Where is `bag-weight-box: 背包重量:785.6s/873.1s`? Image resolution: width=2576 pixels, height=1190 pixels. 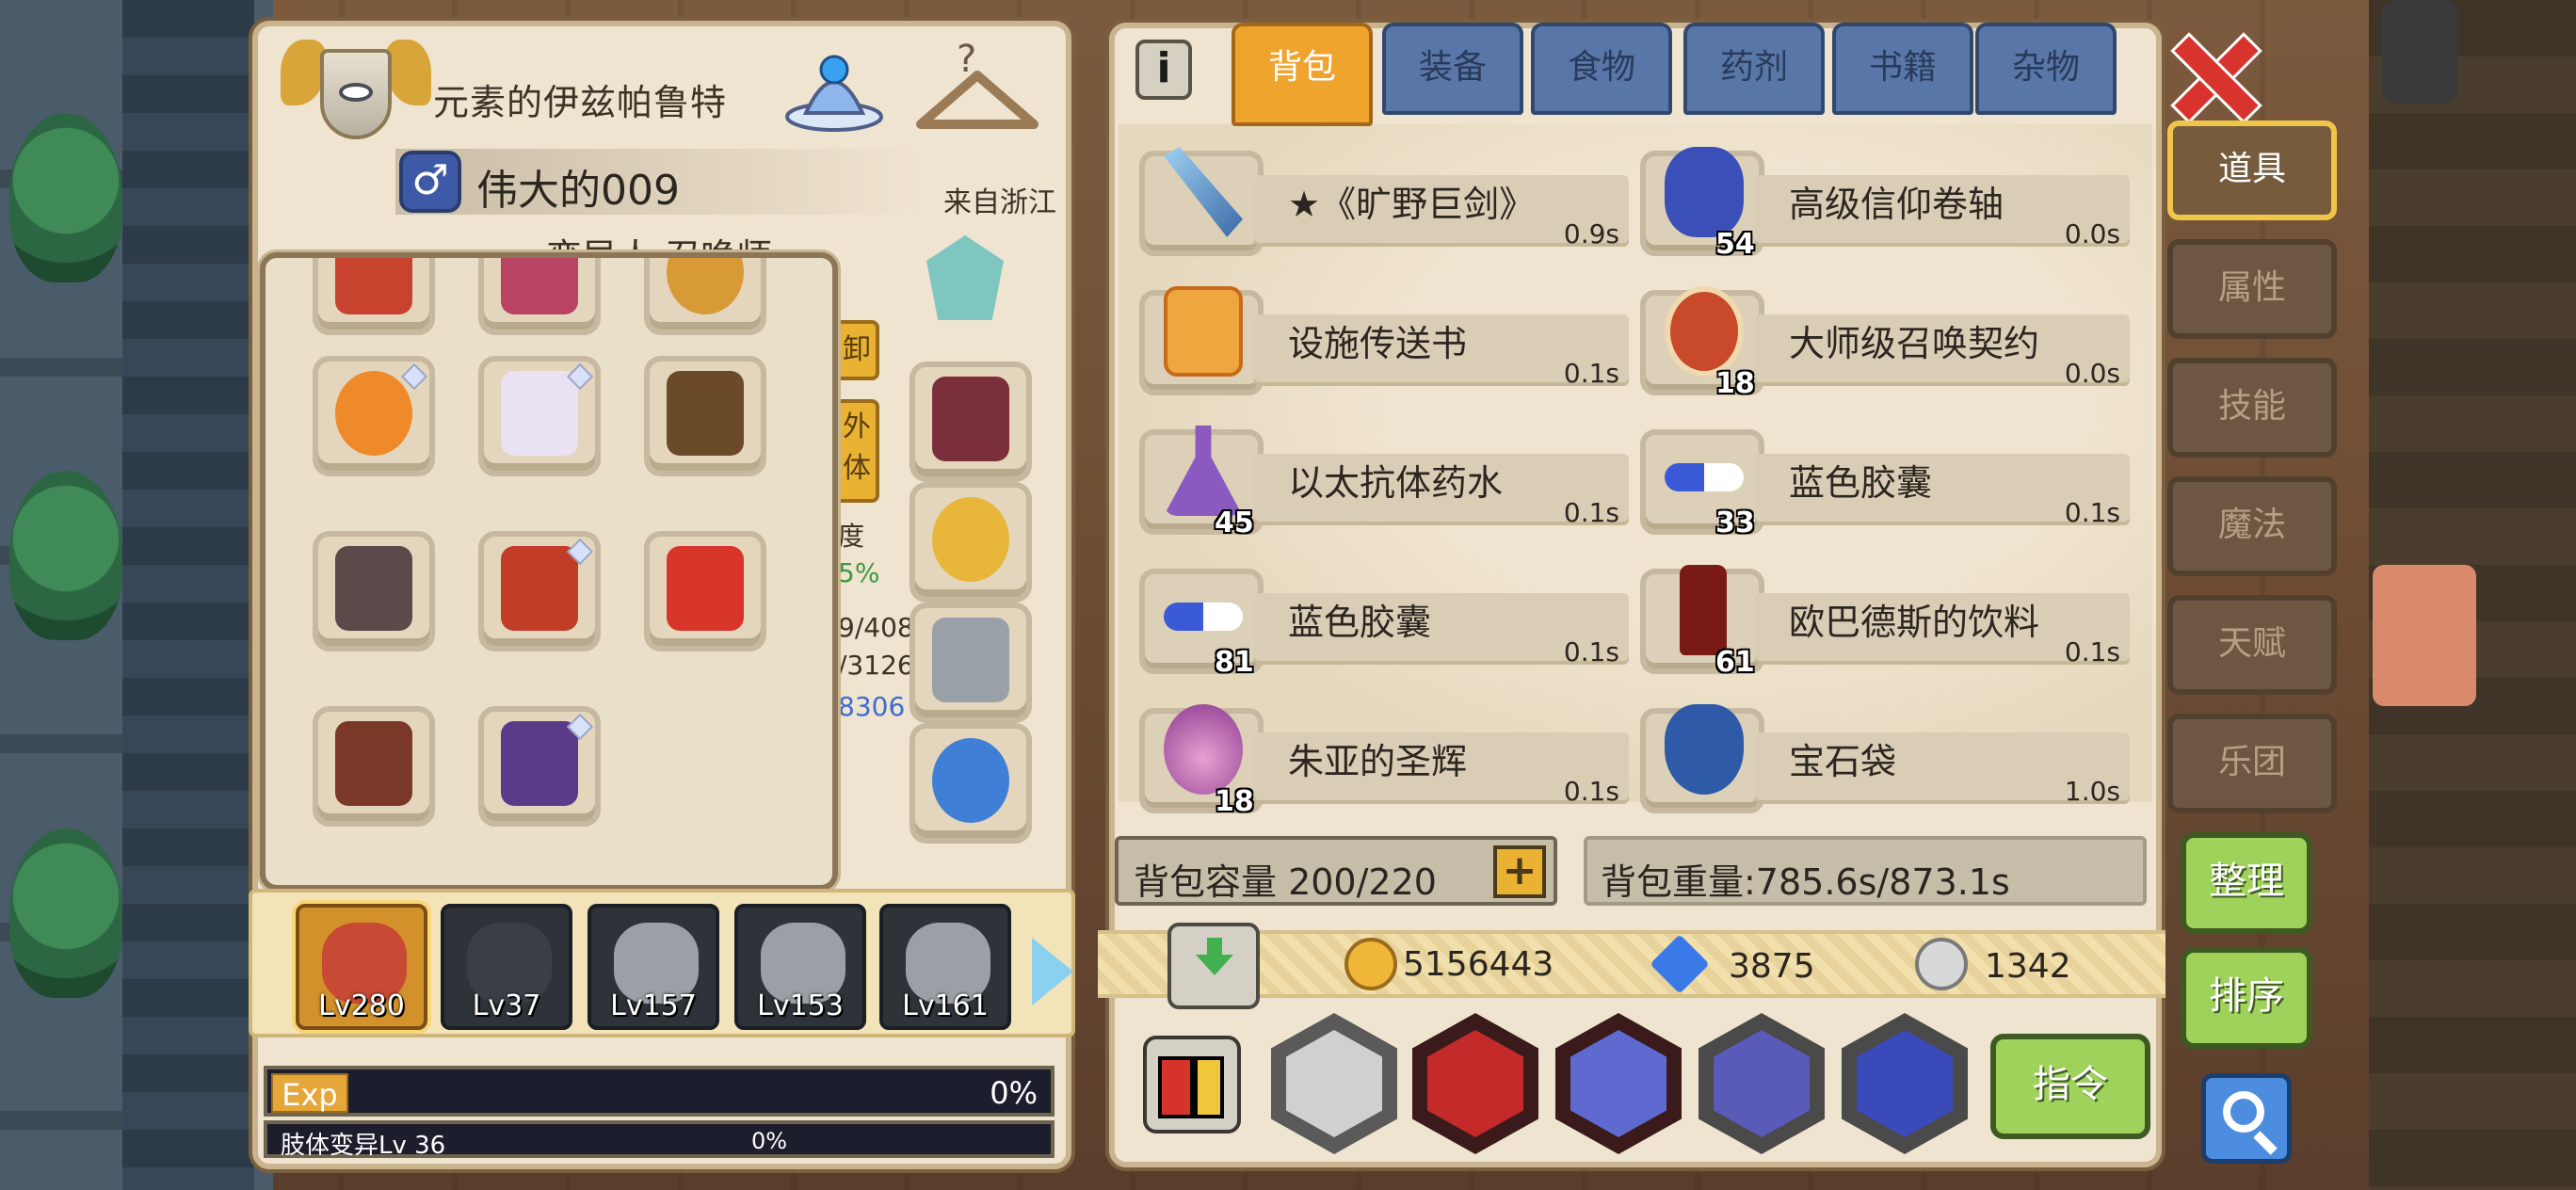
bag-weight-box: 背包重量:785.6s/873.1s is located at coordinates (1865, 871).